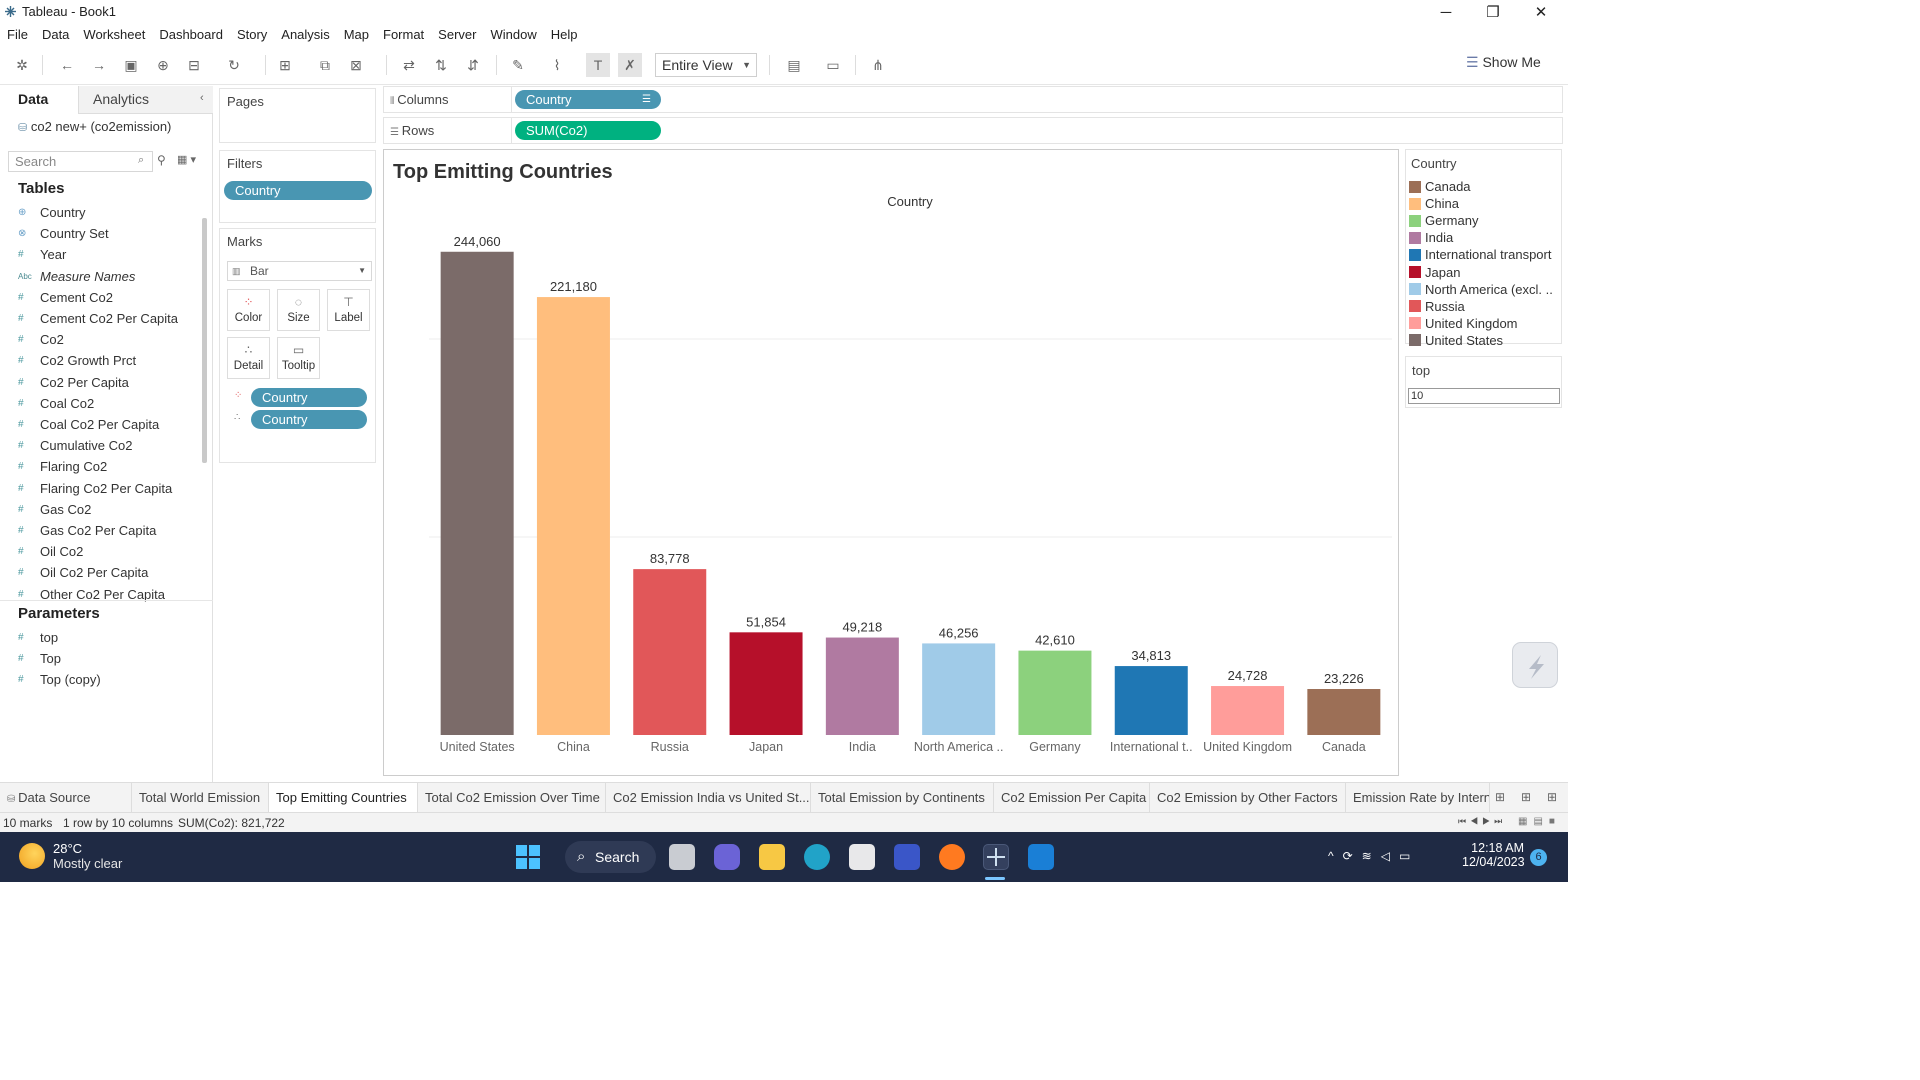 This screenshot has width=1920, height=1080. What do you see at coordinates (299, 271) in the screenshot?
I see `mark-type-dropdown: ▥ Bar ▼` at bounding box center [299, 271].